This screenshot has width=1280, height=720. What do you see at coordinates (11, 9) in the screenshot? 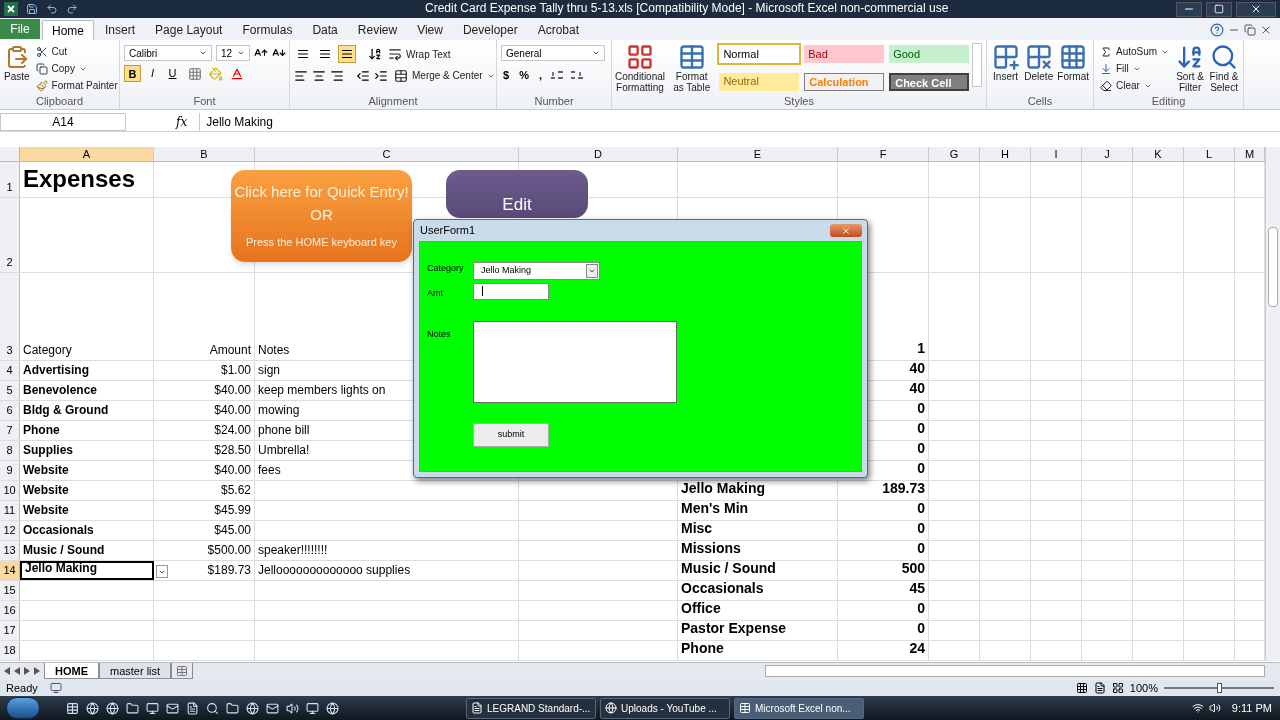
I see `excel-logo-icon` at bounding box center [11, 9].